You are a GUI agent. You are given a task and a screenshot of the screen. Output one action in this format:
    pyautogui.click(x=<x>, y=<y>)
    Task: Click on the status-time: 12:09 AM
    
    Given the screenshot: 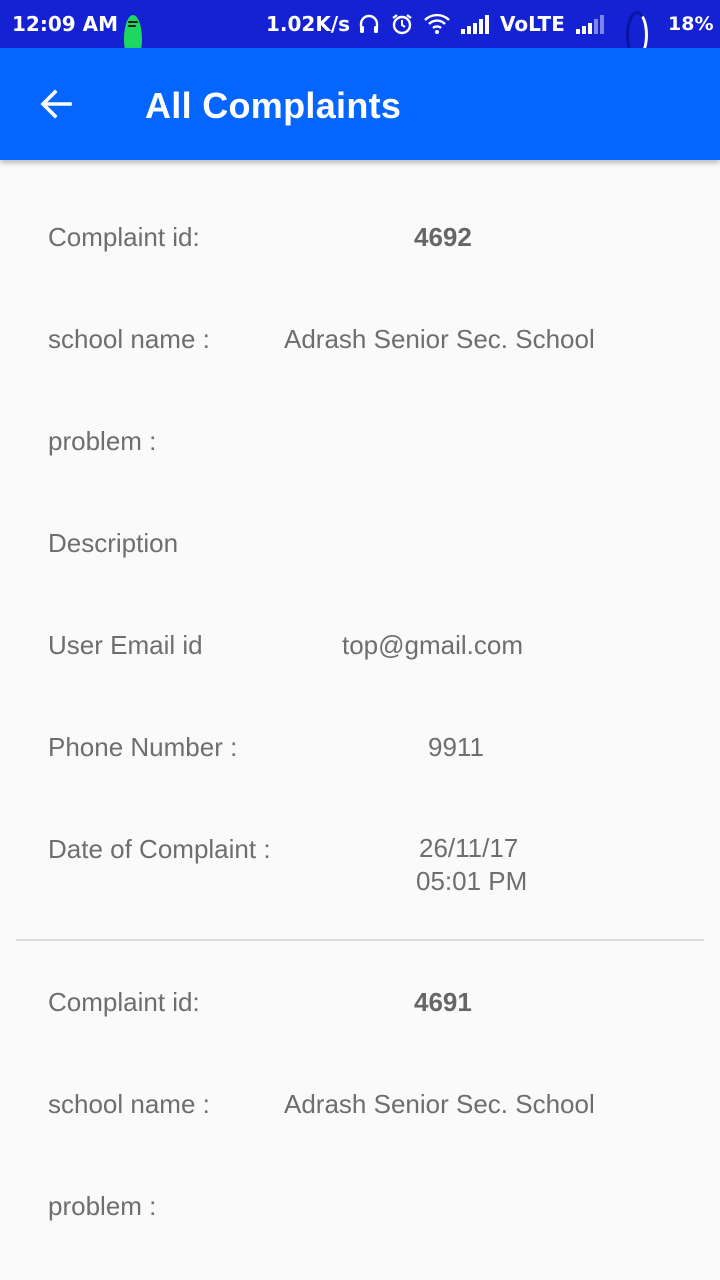 What is the action you would take?
    pyautogui.click(x=65, y=24)
    